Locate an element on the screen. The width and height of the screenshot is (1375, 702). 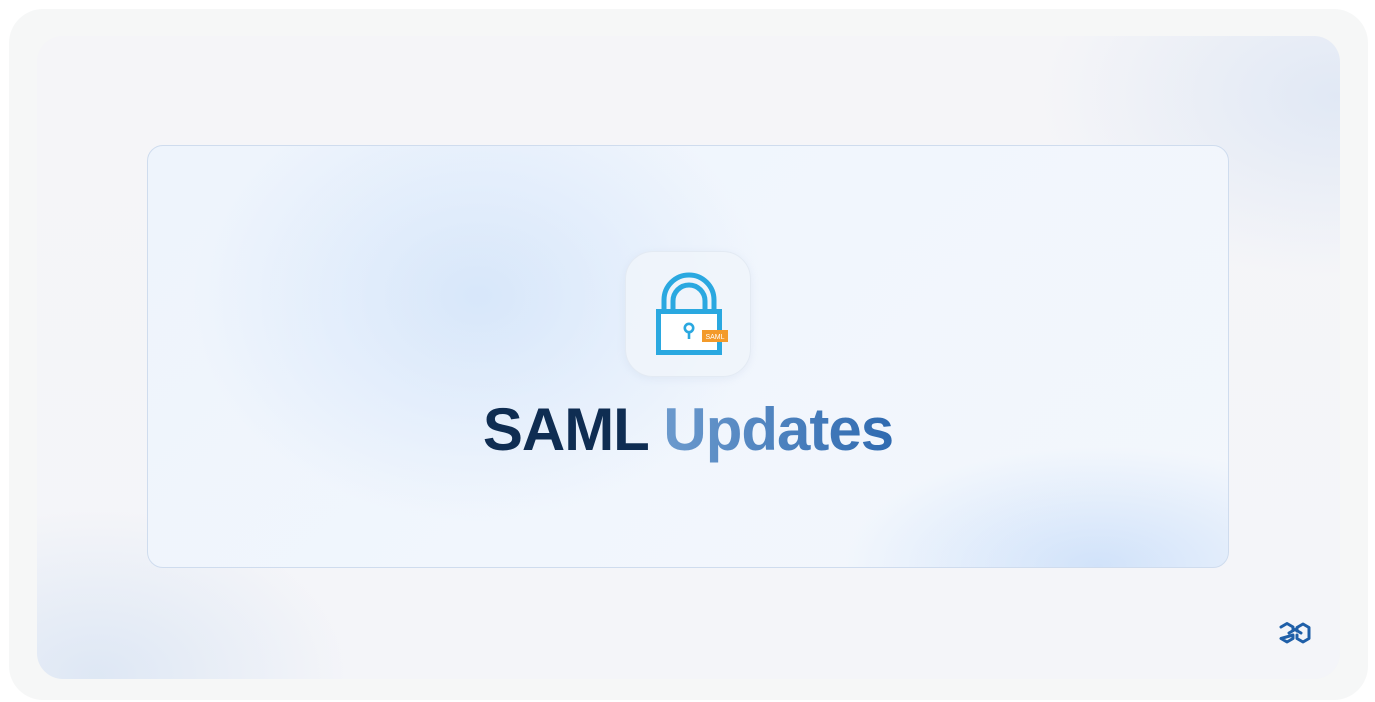
title-primary: SAML is located at coordinates (565, 429).